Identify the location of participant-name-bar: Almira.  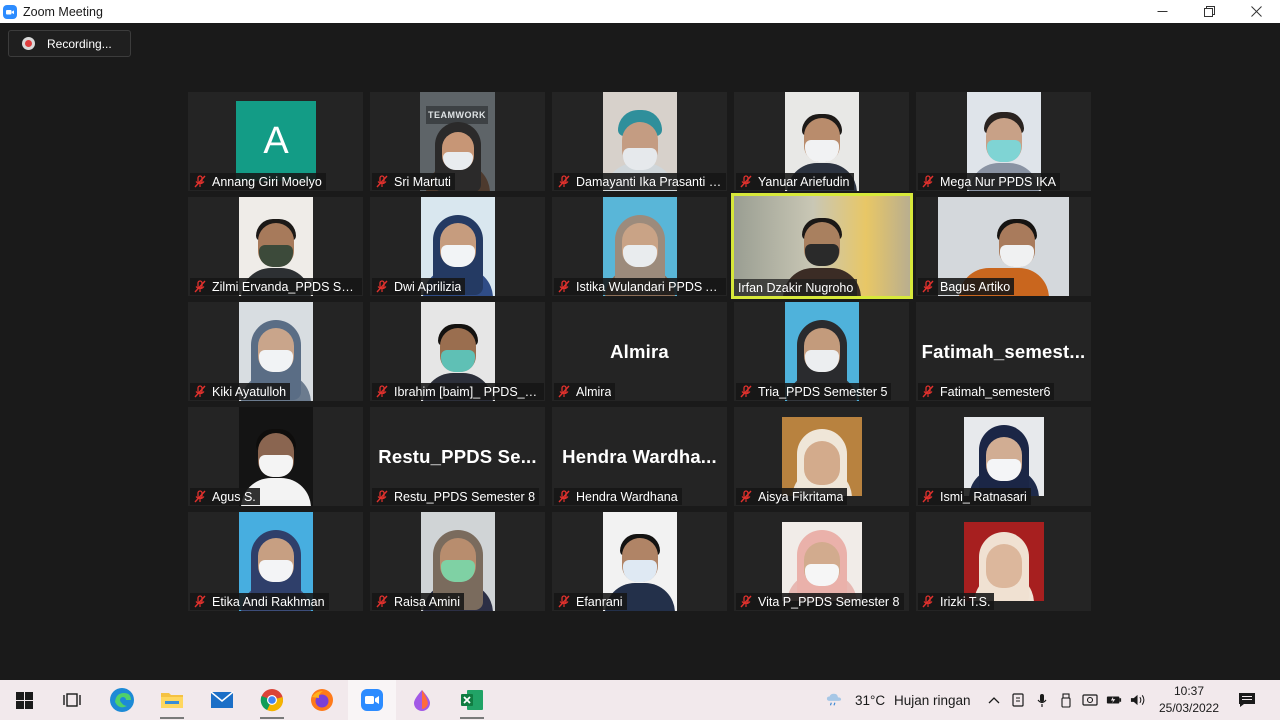
(585, 391).